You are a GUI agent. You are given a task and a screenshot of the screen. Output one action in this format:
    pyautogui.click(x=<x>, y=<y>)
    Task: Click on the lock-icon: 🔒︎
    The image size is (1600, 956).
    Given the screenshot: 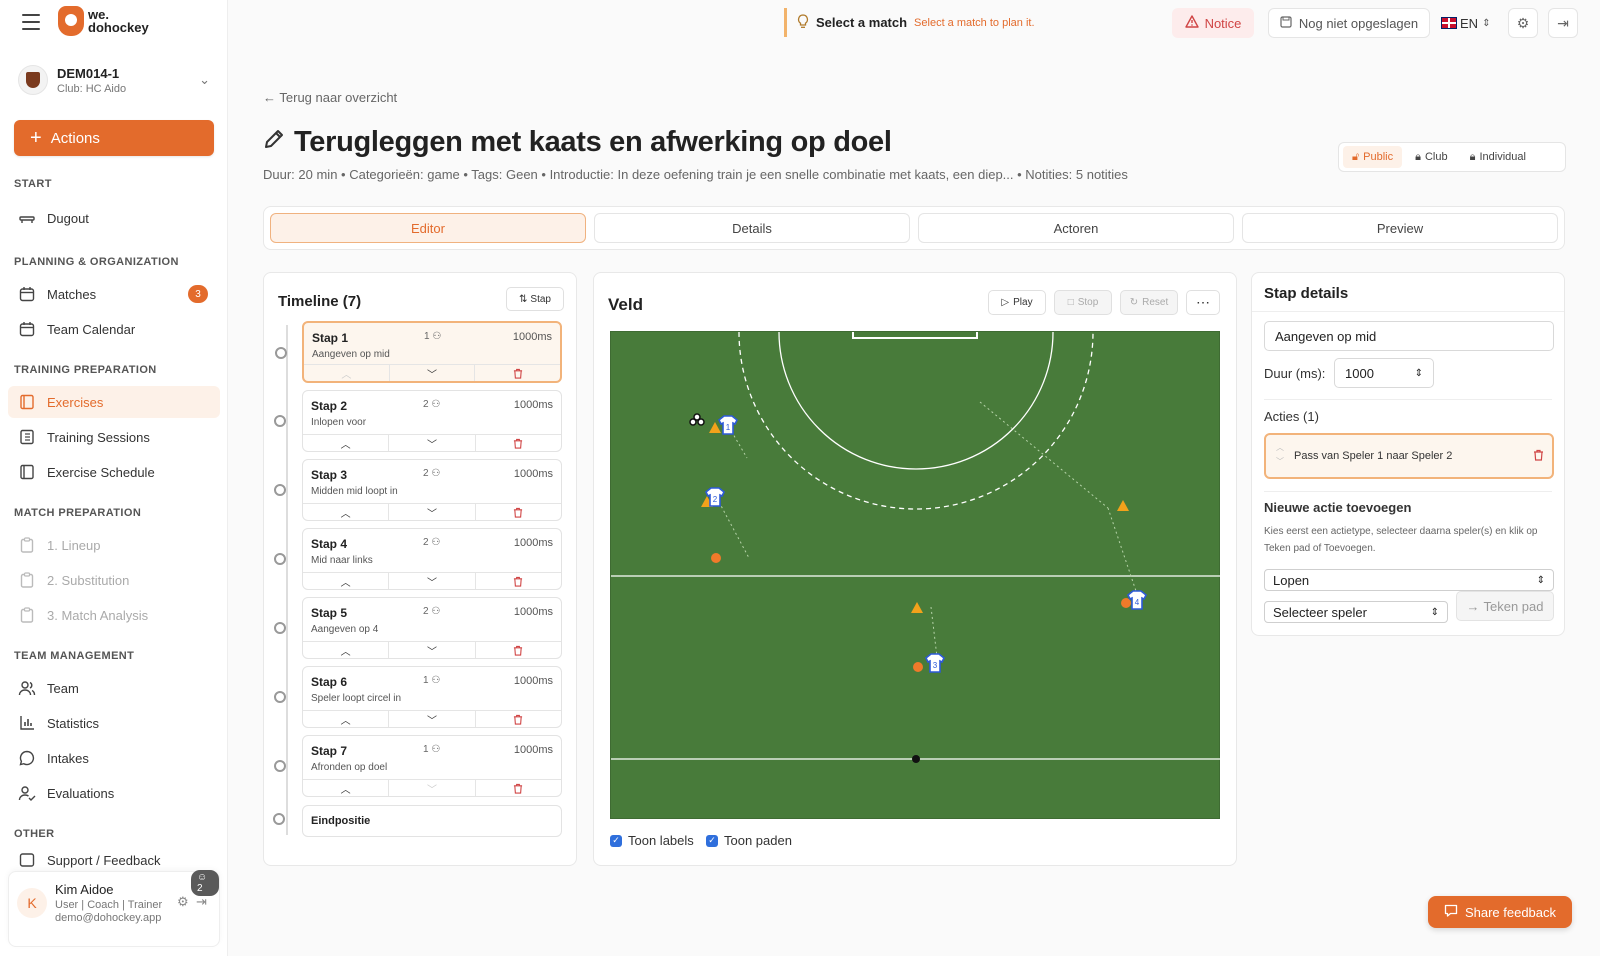 What is the action you would take?
    pyautogui.click(x=1418, y=156)
    